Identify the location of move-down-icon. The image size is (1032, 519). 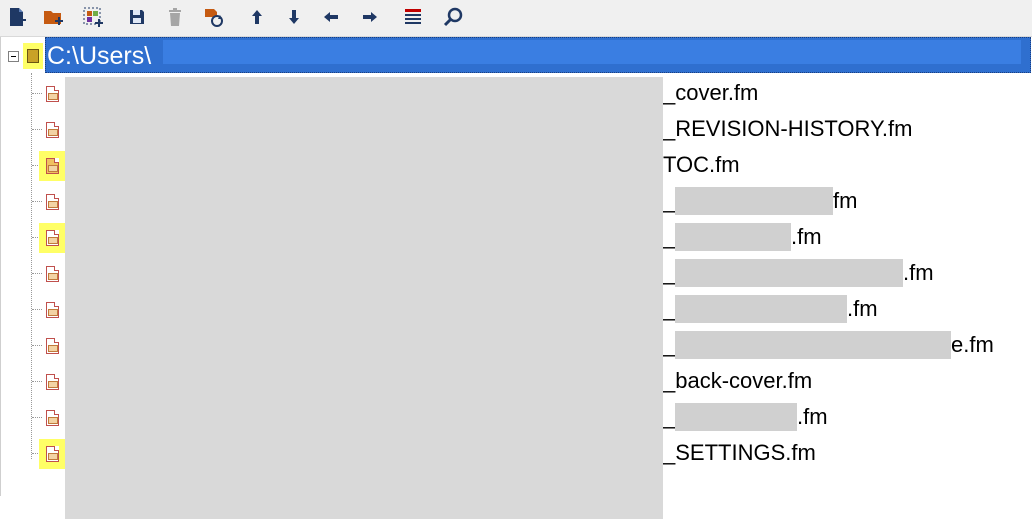
(294, 17).